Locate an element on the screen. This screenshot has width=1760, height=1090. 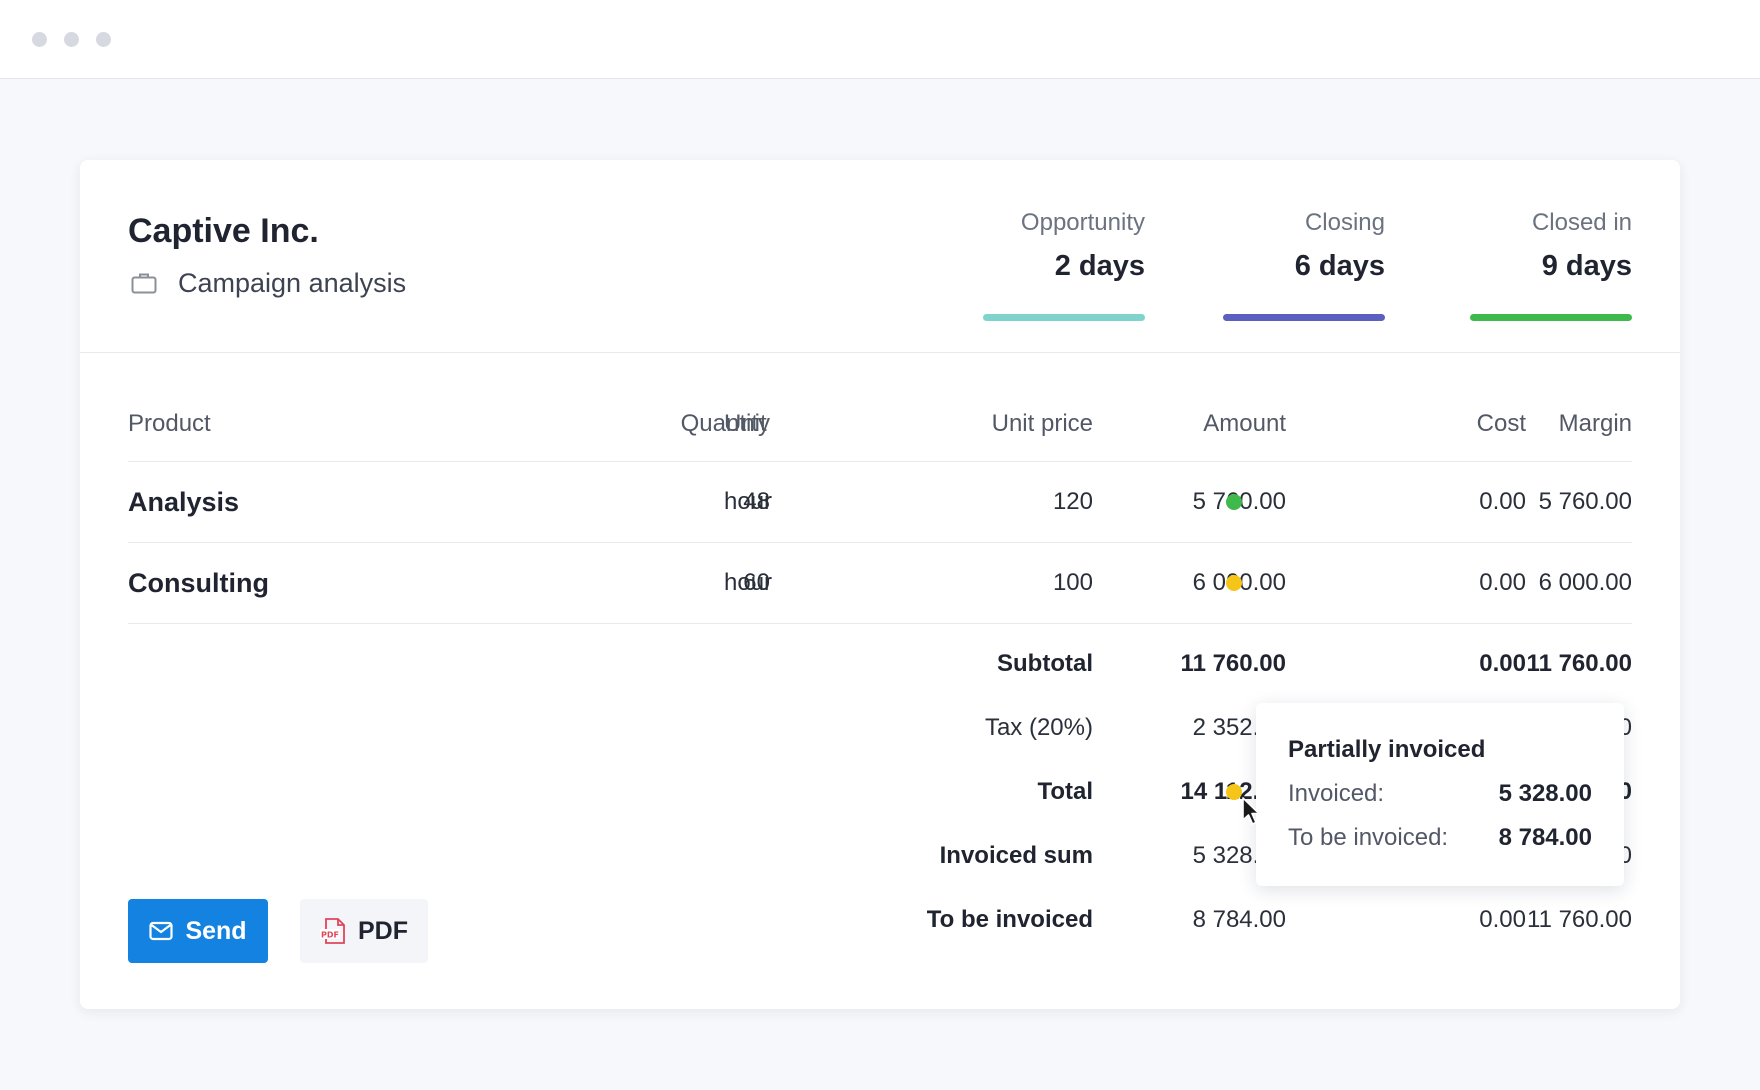
briefcase-icon is located at coordinates (144, 283).